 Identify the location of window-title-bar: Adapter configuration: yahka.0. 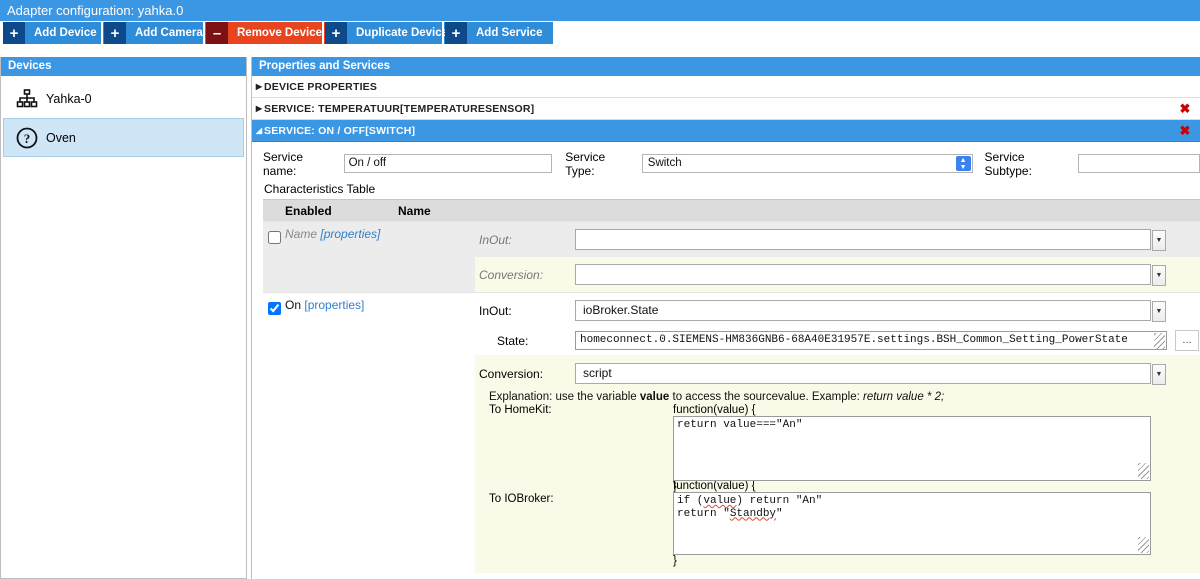
(600, 10).